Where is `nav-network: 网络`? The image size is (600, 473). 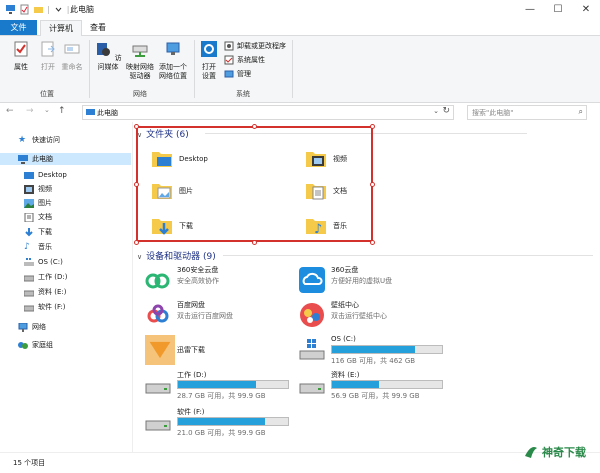
nav-network: 网络 is located at coordinates (32, 327).